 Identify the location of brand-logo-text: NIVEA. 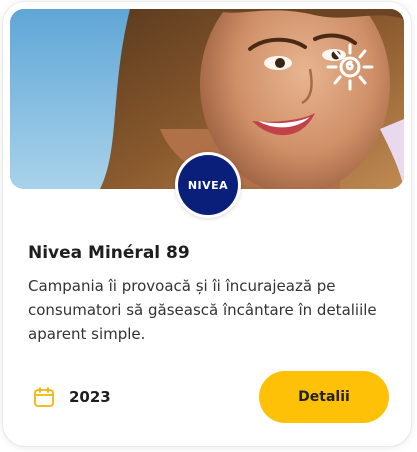
(208, 185).